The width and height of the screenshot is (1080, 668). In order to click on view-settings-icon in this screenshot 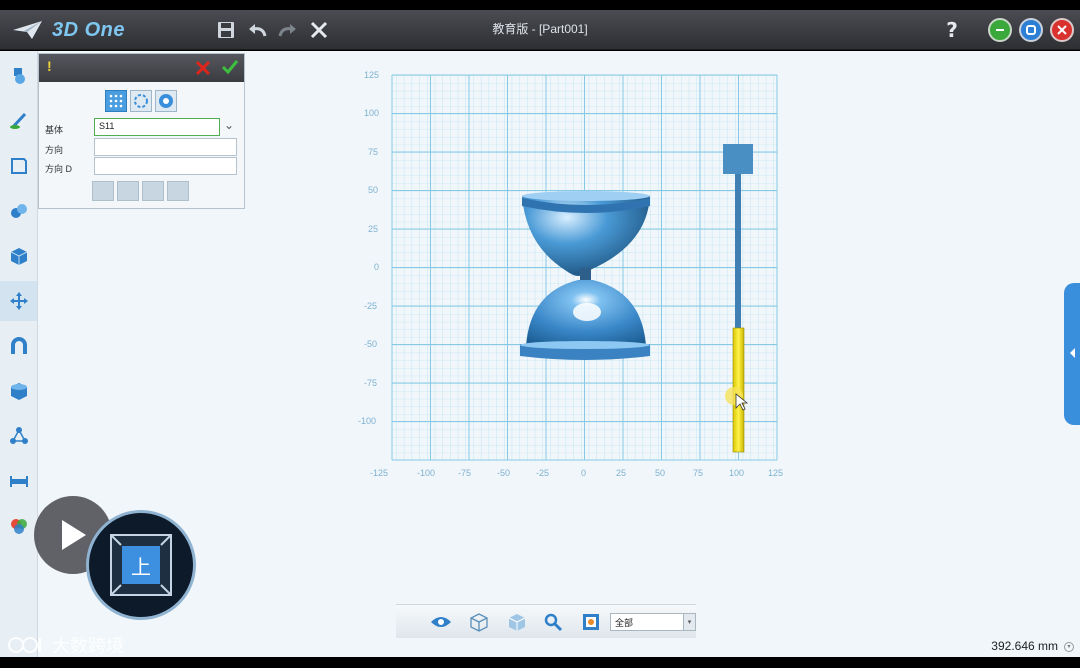, I will do `click(591, 622)`.